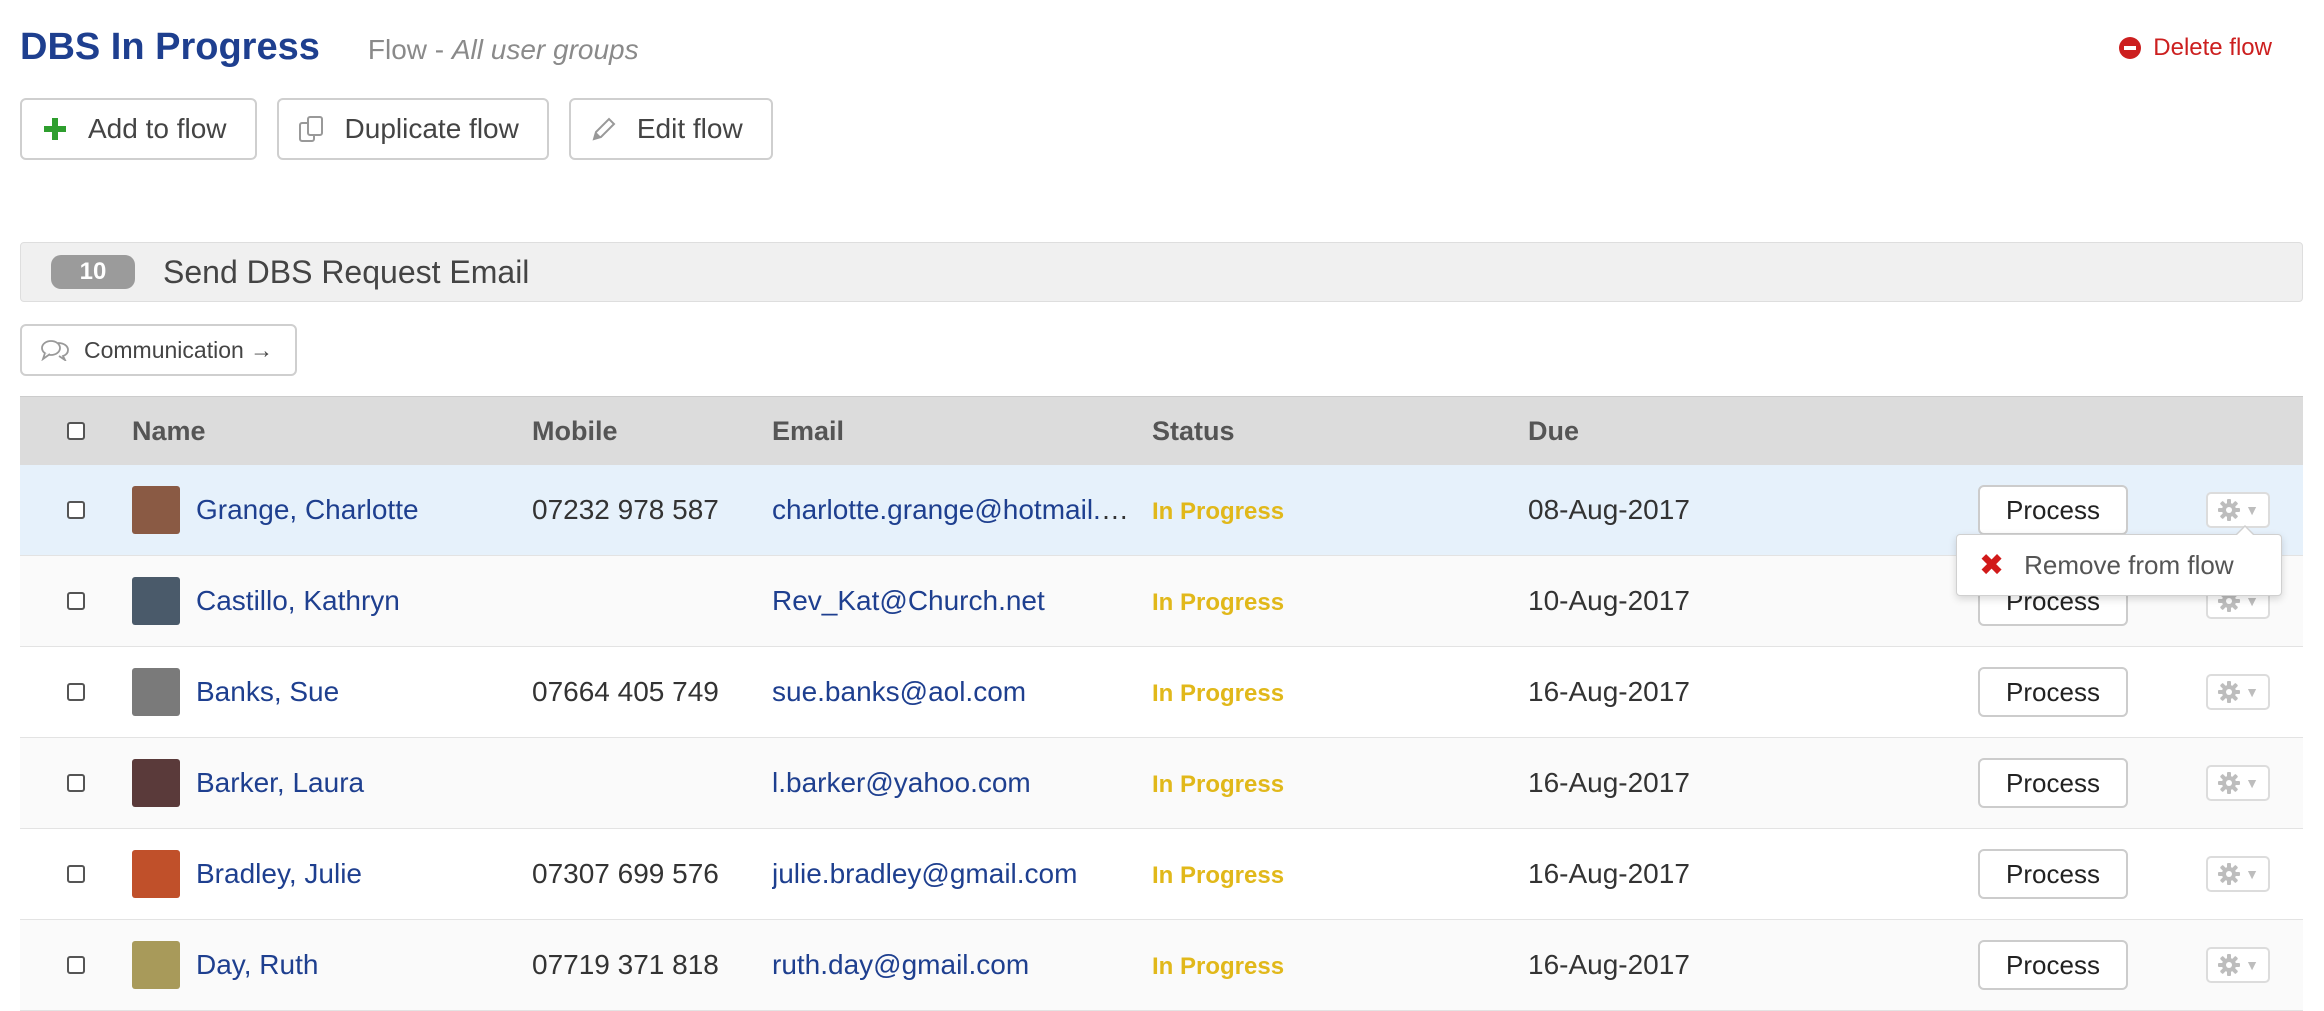  I want to click on select-all-checkbox, so click(76, 431).